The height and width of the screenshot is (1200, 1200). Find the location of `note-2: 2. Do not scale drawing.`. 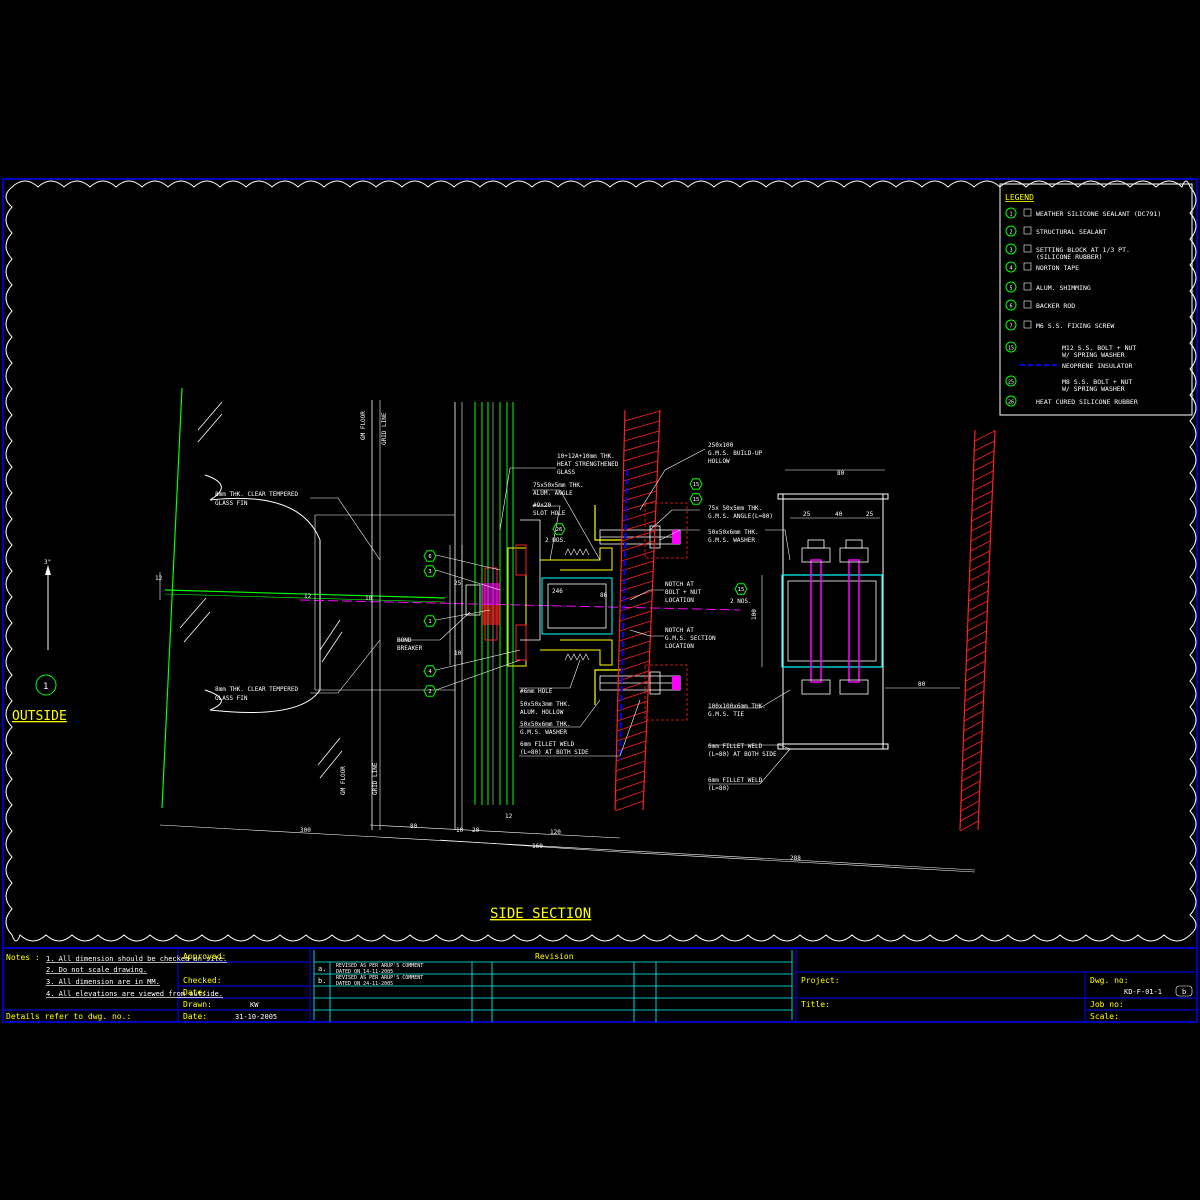

note-2: 2. Do not scale drawing. is located at coordinates (96, 970).